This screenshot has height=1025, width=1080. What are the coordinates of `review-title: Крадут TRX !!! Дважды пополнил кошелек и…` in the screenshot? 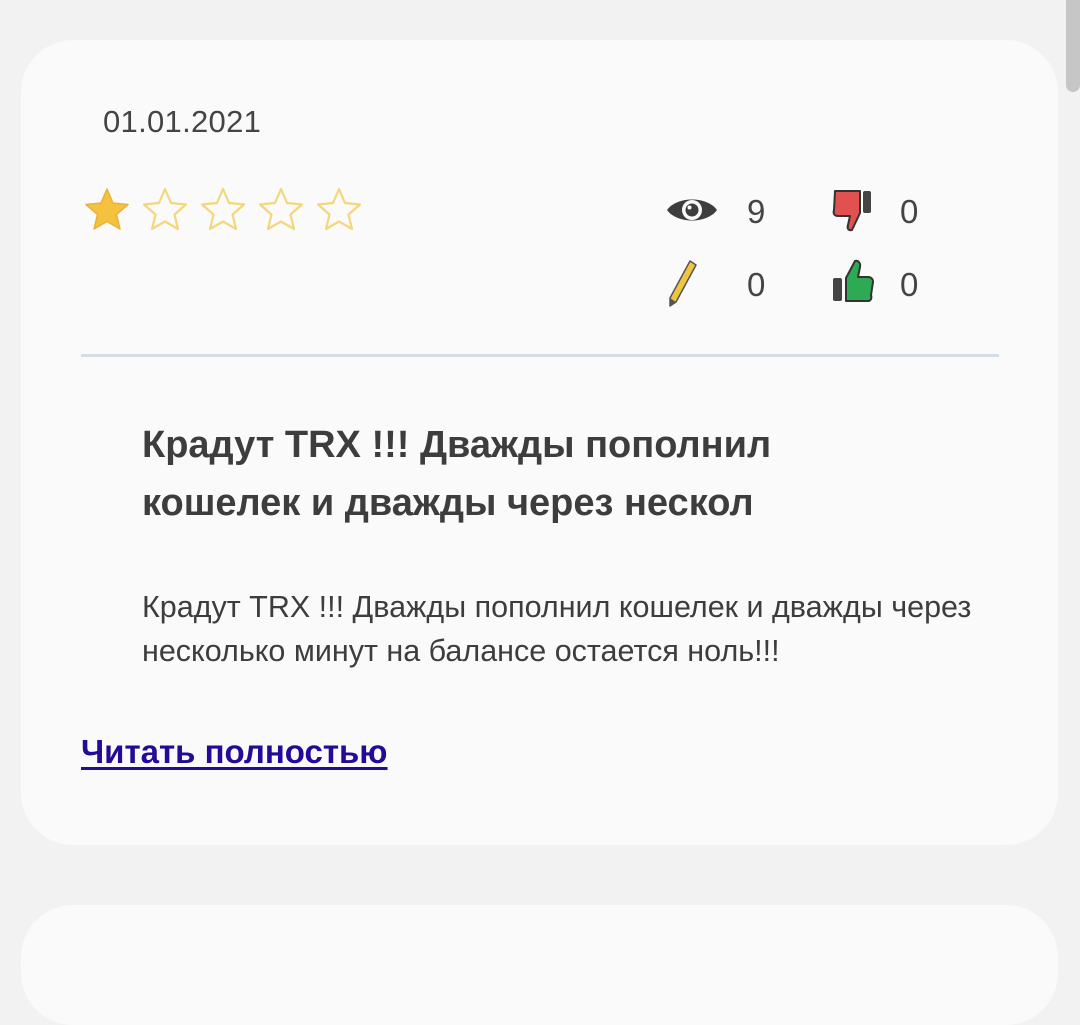 It's located at (457, 474).